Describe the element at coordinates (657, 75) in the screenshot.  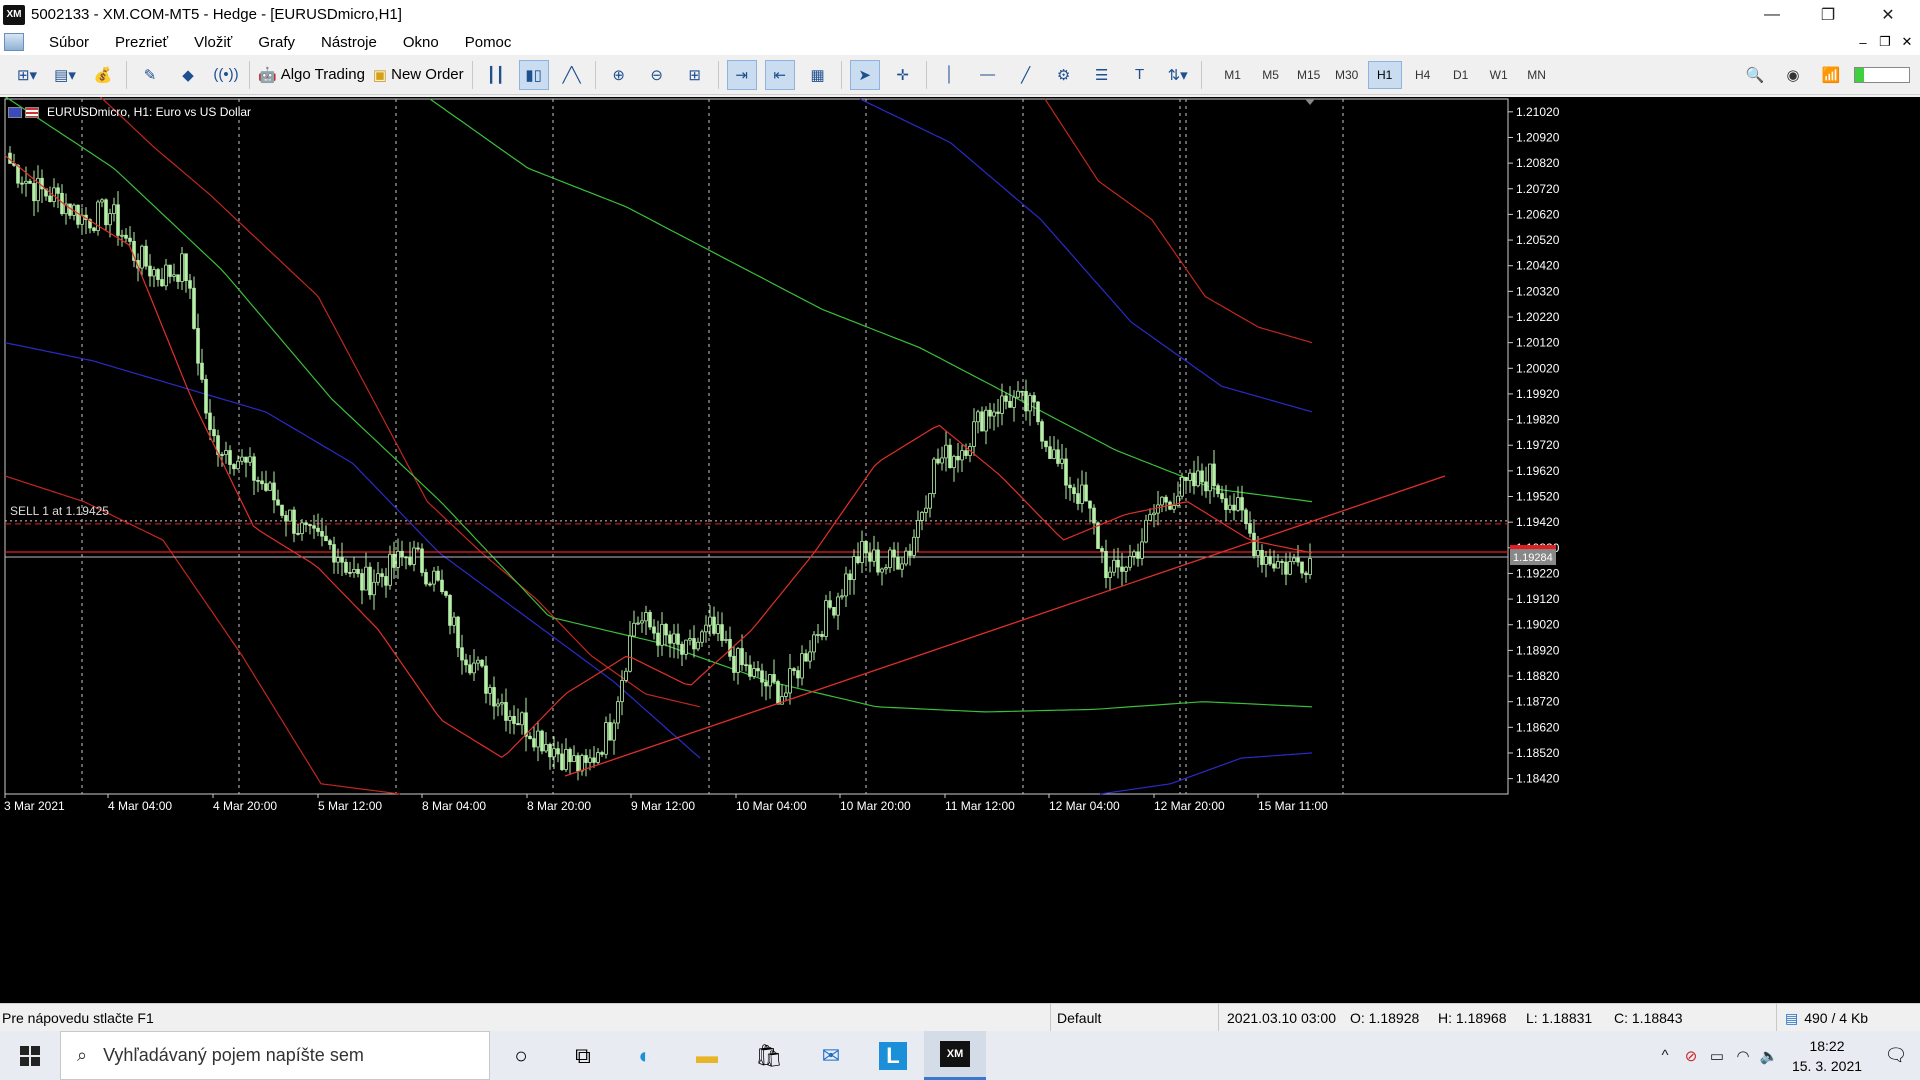
I see `zoom-out-icon: ⊖` at that location.